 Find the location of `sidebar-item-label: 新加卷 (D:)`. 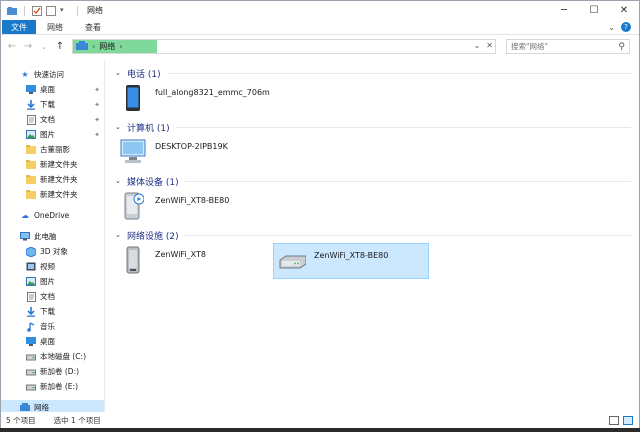

sidebar-item-label: 新加卷 (D:) is located at coordinates (60, 371).